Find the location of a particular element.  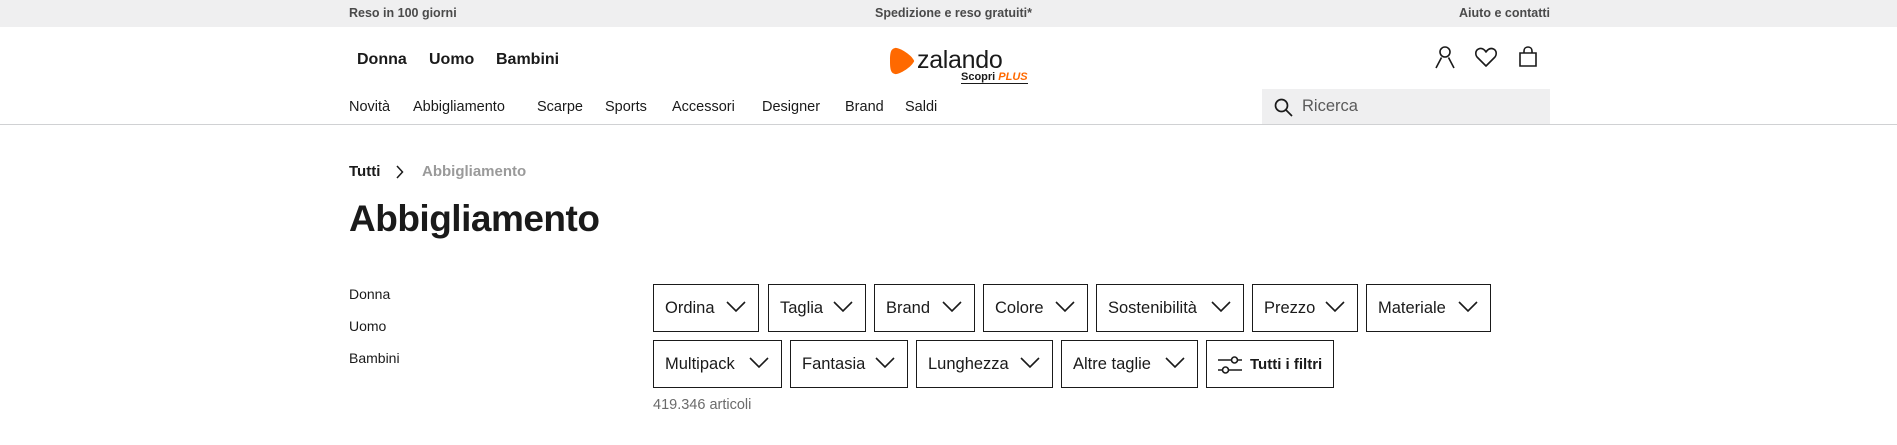

search-input is located at coordinates (1422, 106).